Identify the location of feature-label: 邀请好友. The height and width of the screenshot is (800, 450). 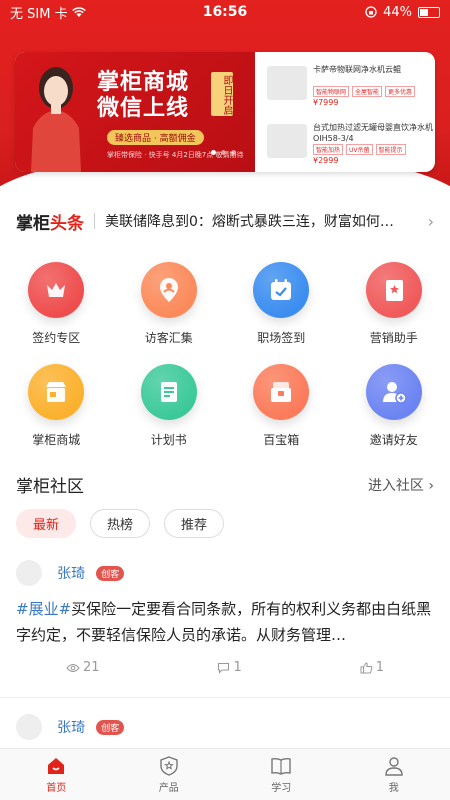
(393, 440).